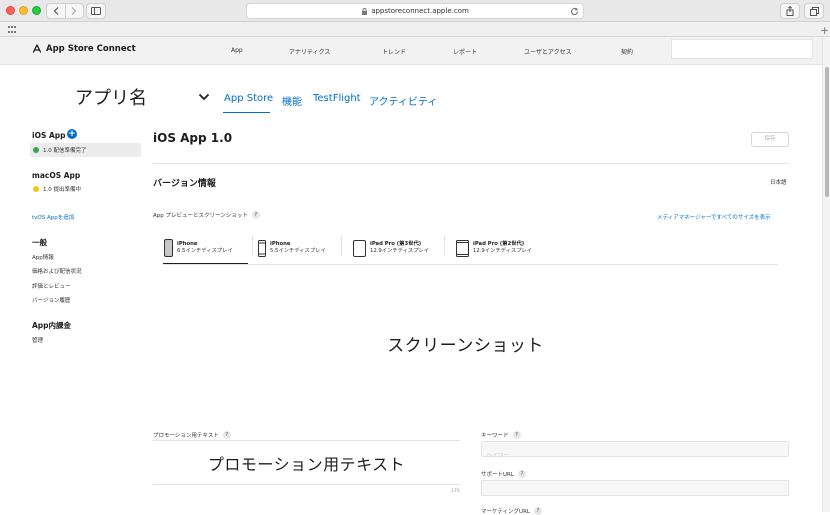 The height and width of the screenshot is (515, 830). What do you see at coordinates (635, 456) in the screenshot?
I see `keyword-input` at bounding box center [635, 456].